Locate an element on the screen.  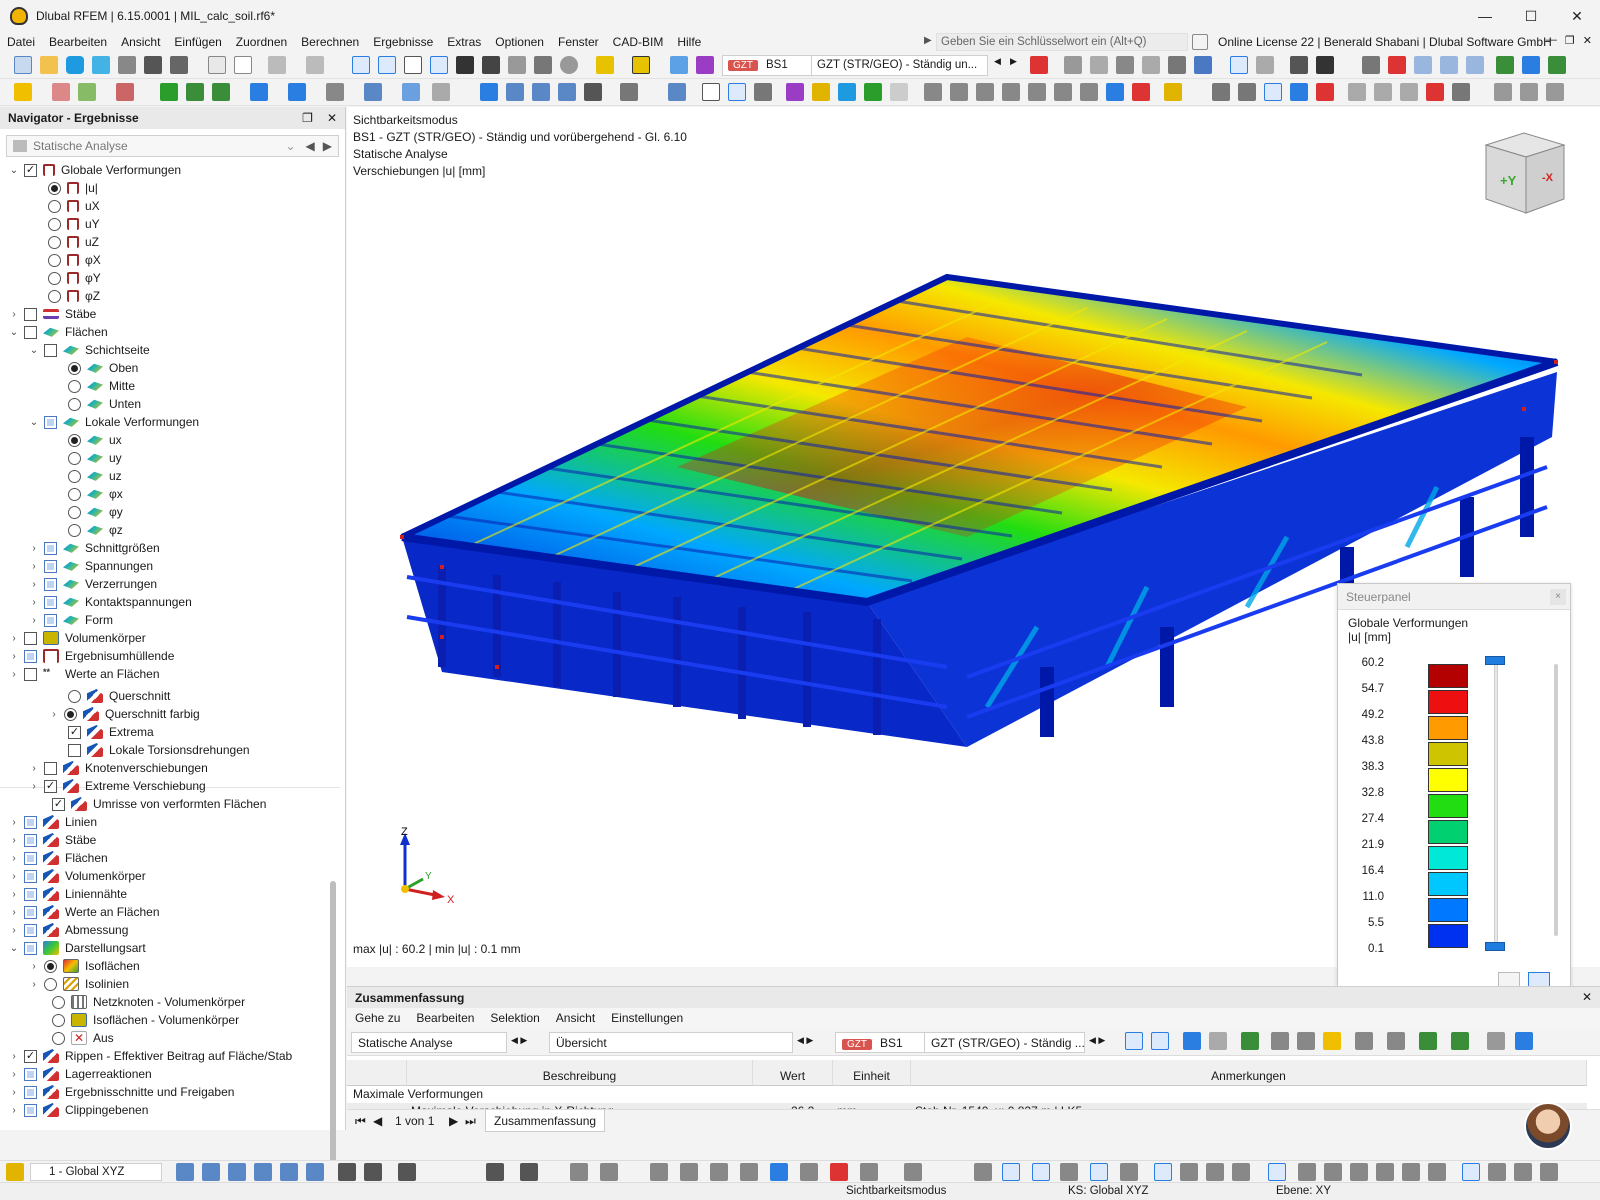
summary-sort-icon is located at coordinates (1364, 1041).